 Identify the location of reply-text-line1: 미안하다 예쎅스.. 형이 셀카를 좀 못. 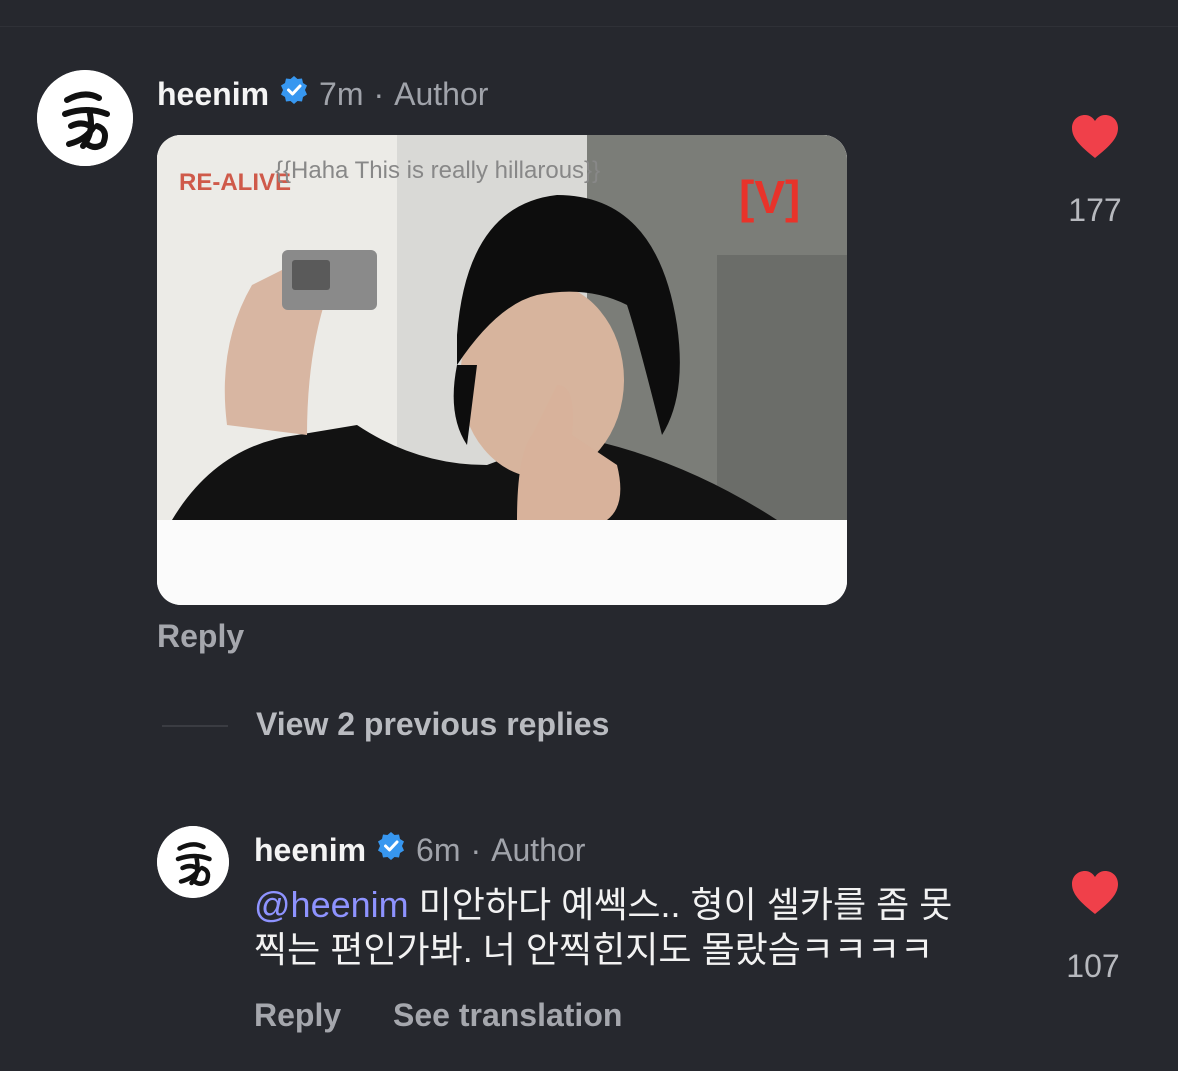
(680, 904).